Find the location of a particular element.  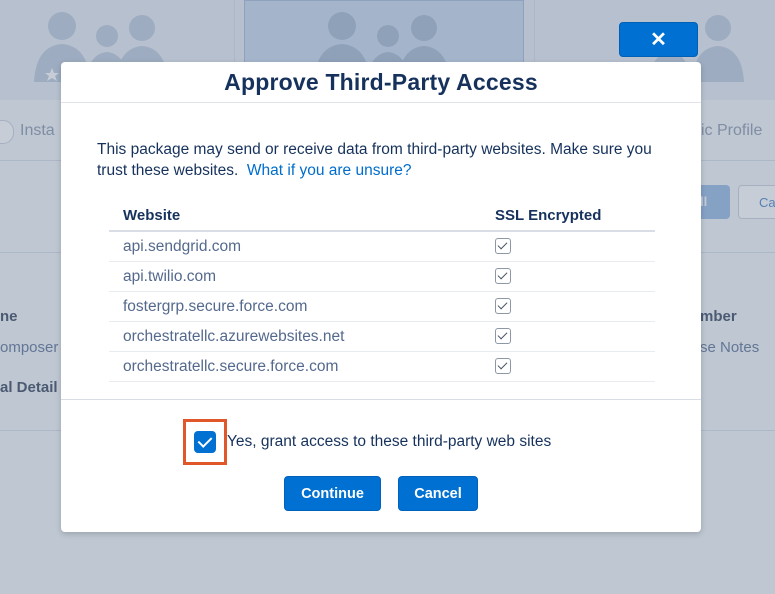

table-row: orchestratellc.secure.force.com is located at coordinates (382, 366).